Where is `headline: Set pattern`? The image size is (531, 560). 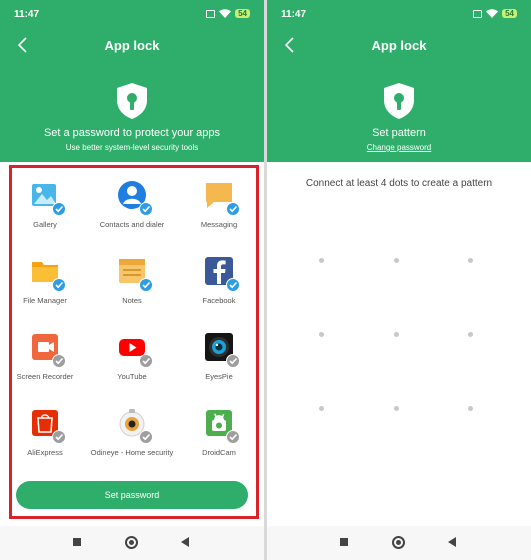 headline: Set pattern is located at coordinates (399, 133).